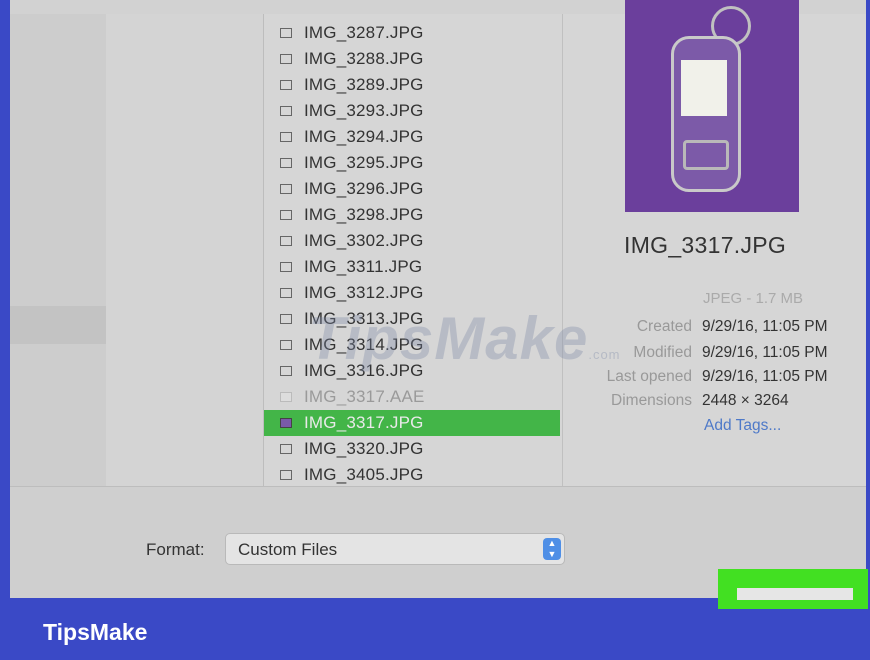 This screenshot has height=660, width=870. Describe the element at coordinates (765, 352) in the screenshot. I see `modified-value: 9/29/16, 11:05 PM` at that location.